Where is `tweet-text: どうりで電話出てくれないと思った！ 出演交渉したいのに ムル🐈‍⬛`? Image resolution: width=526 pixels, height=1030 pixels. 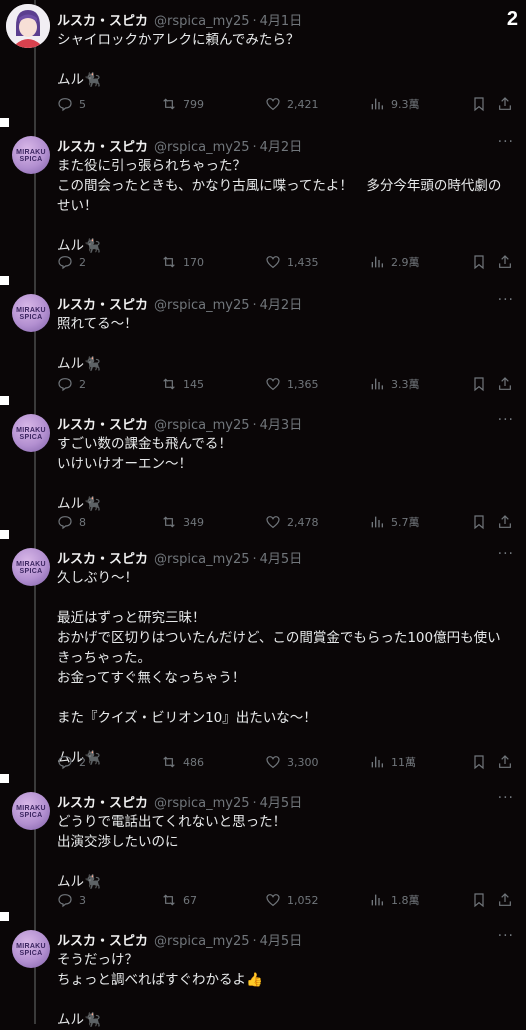 tweet-text: どうりで電話出てくれないと思った！ 出演交渉したいのに ムル🐈‍⬛ is located at coordinates (172, 852).